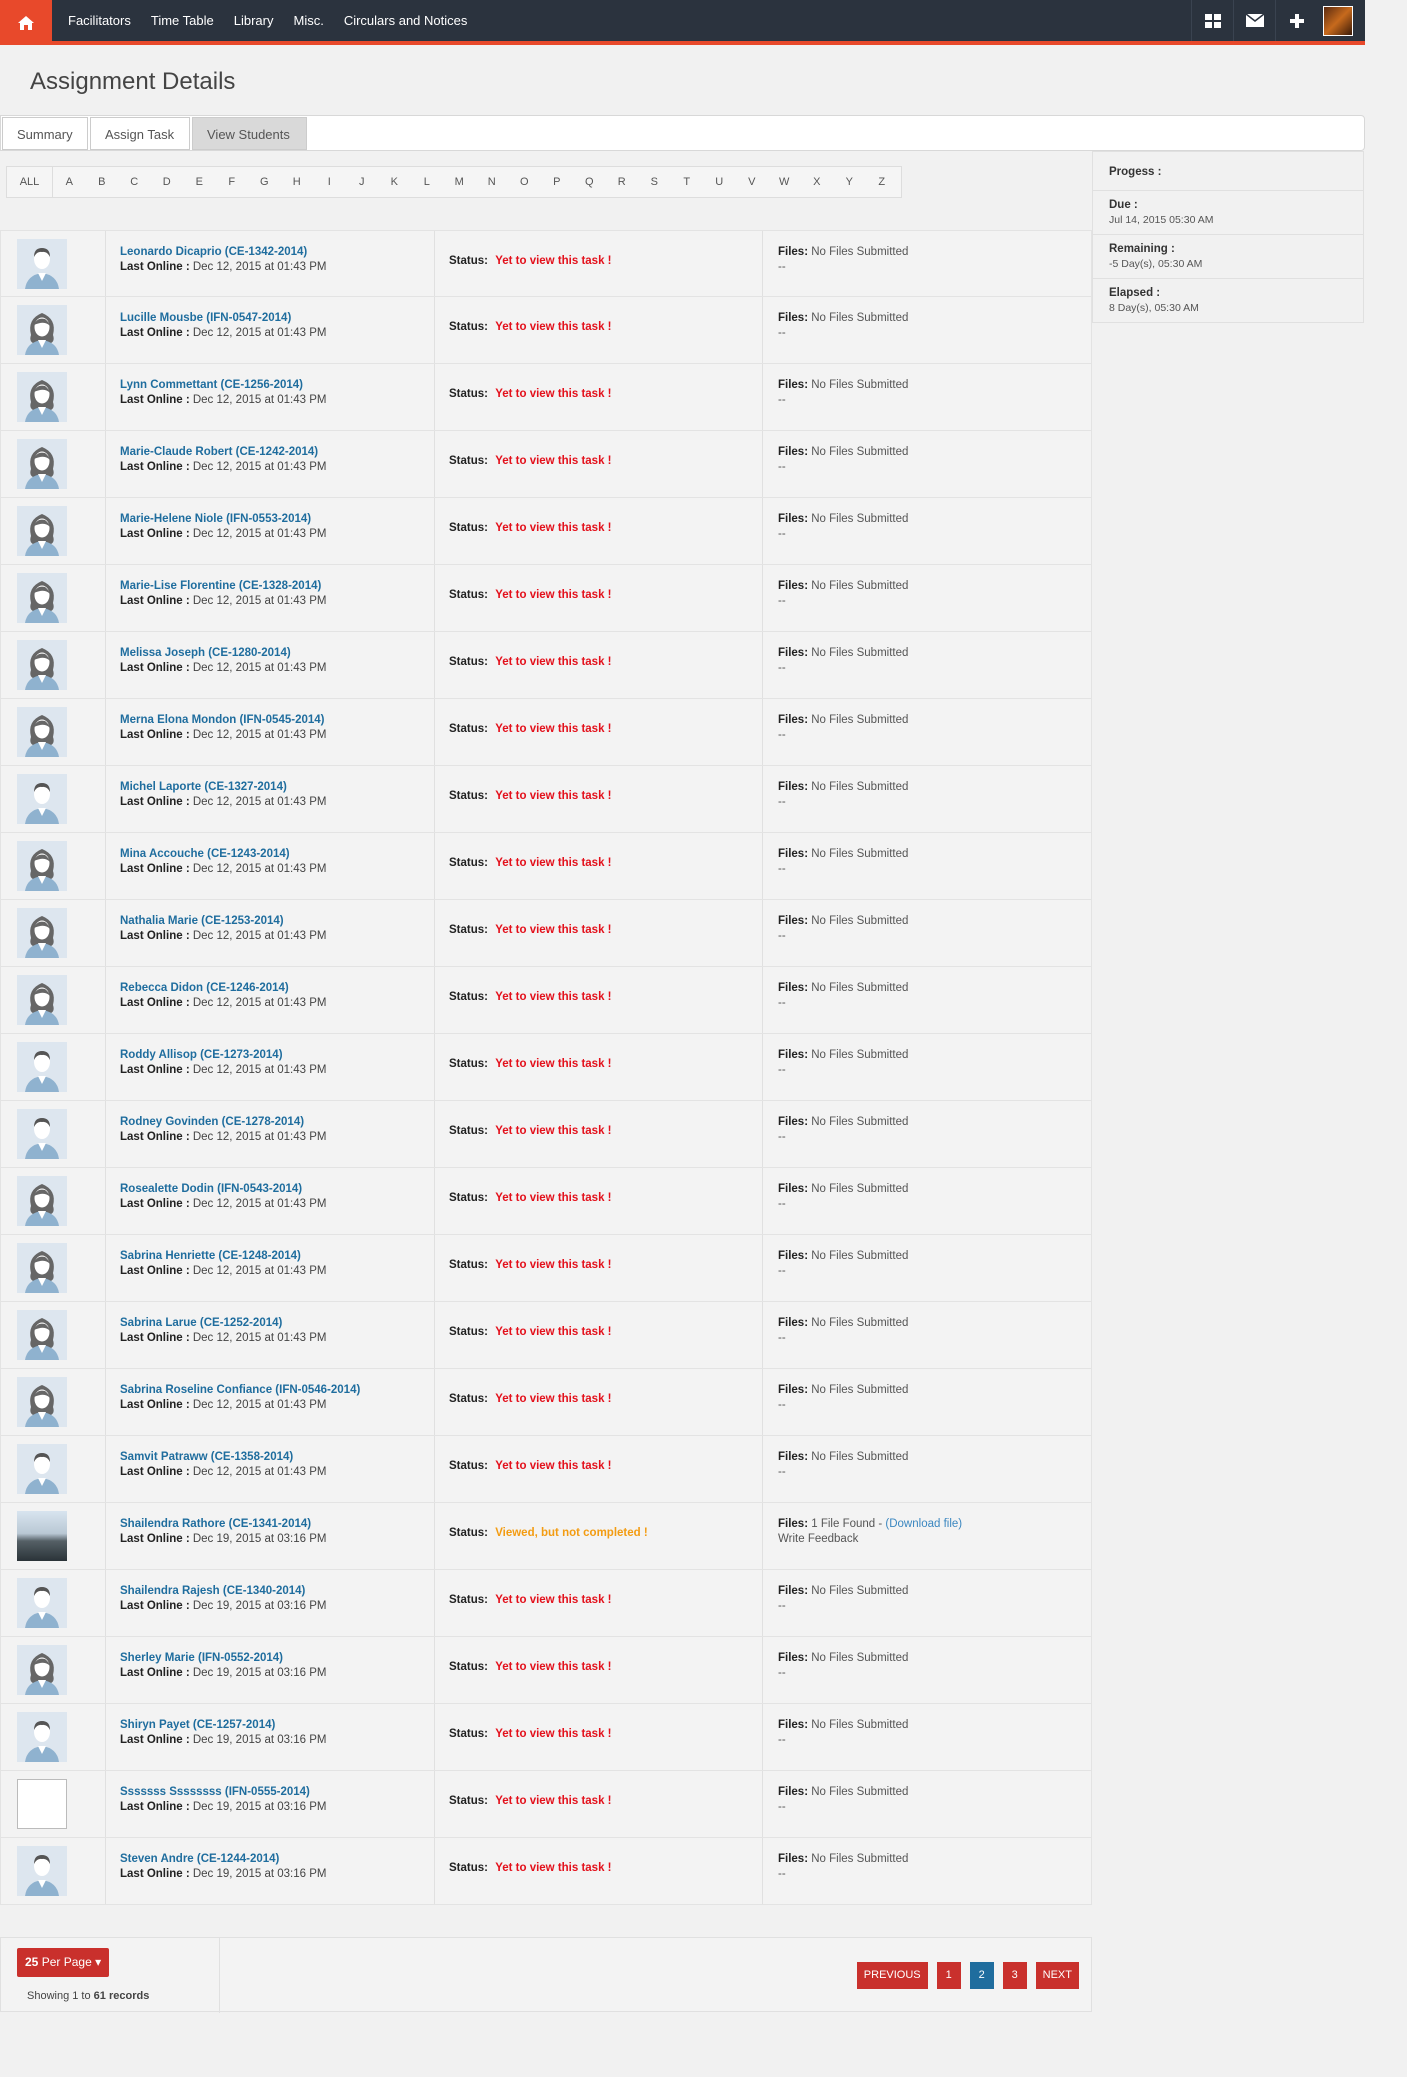 The image size is (1407, 2077). What do you see at coordinates (102, 182) in the screenshot?
I see `alpha-filter-b: B` at bounding box center [102, 182].